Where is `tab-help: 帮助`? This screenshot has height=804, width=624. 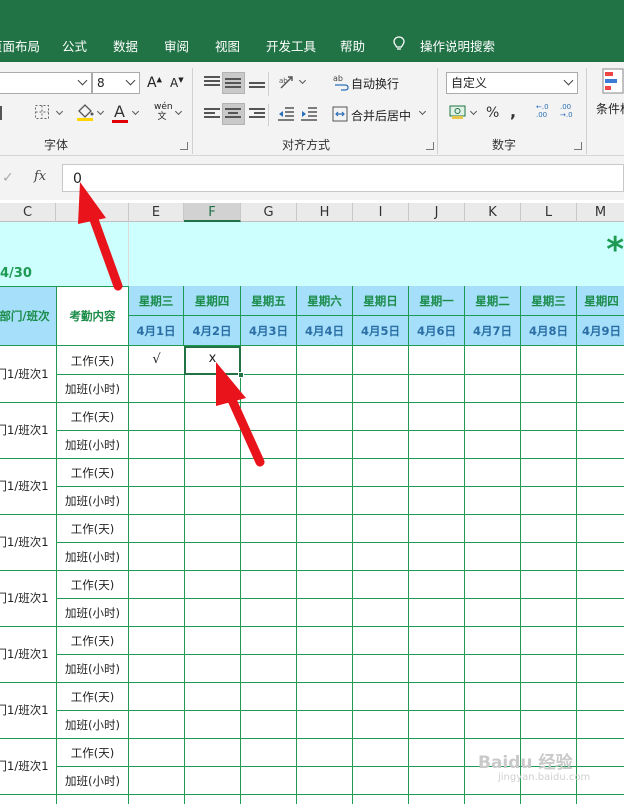
tab-help: 帮助 is located at coordinates (352, 45).